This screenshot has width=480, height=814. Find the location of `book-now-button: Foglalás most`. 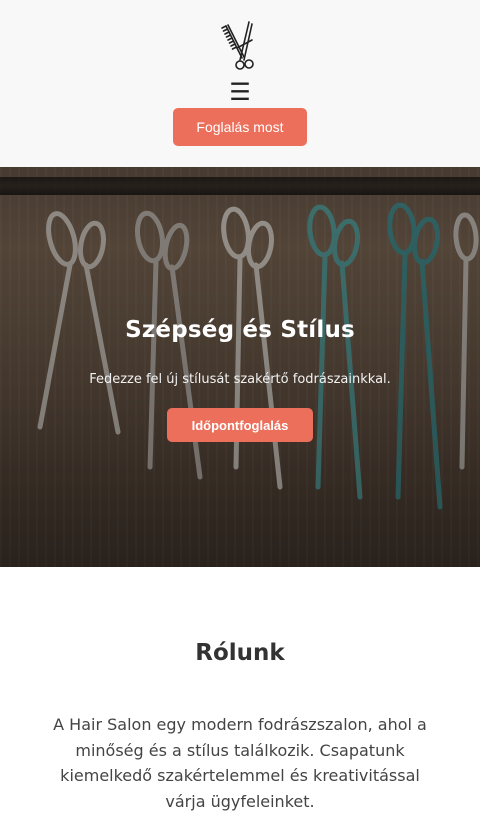

book-now-button: Foglalás most is located at coordinates (240, 127).